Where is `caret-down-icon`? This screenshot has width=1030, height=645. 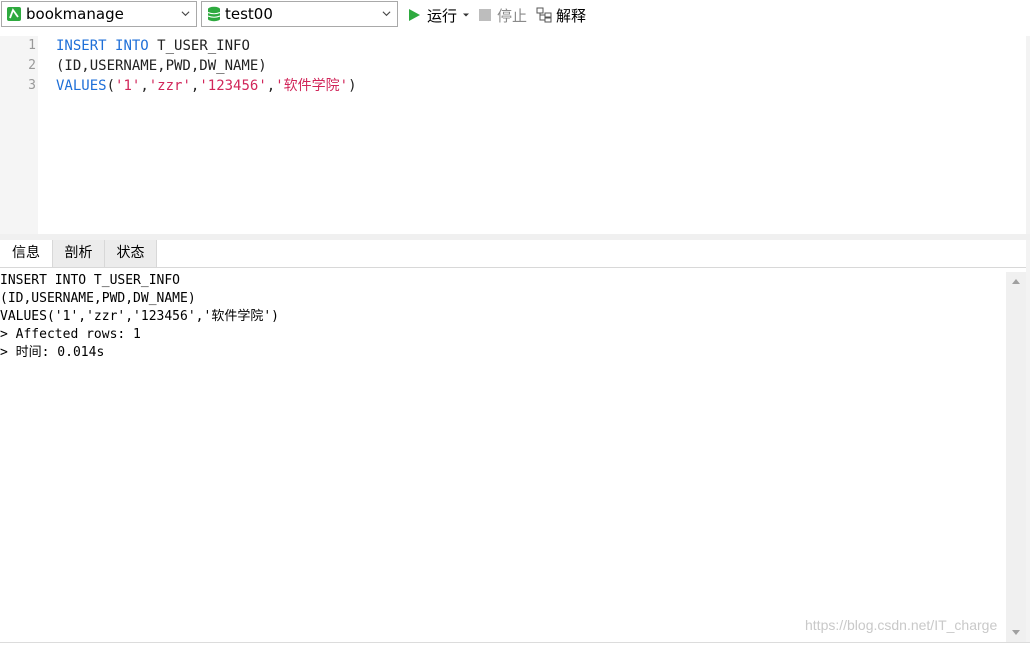
caret-down-icon is located at coordinates (466, 15).